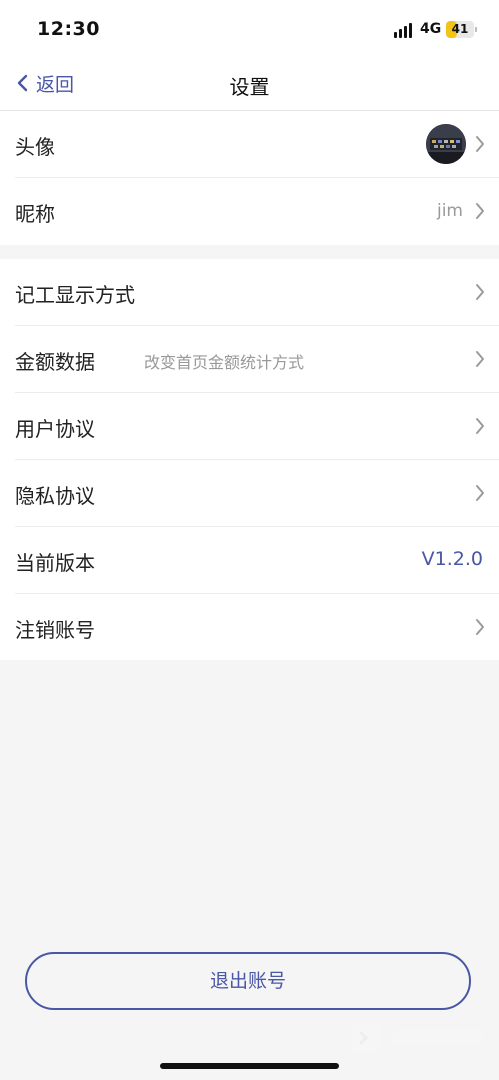  What do you see at coordinates (35, 147) in the screenshot?
I see `row-title: 头像` at bounding box center [35, 147].